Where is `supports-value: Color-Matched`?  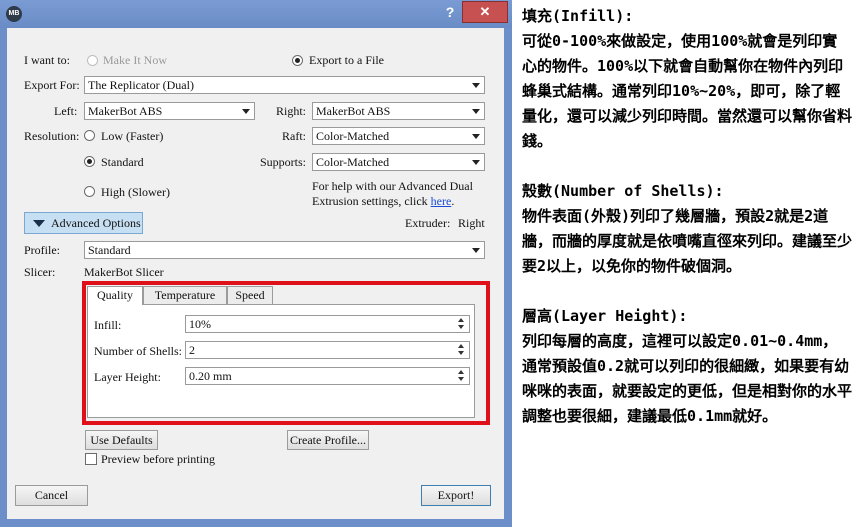
supports-value: Color-Matched is located at coordinates (353, 162).